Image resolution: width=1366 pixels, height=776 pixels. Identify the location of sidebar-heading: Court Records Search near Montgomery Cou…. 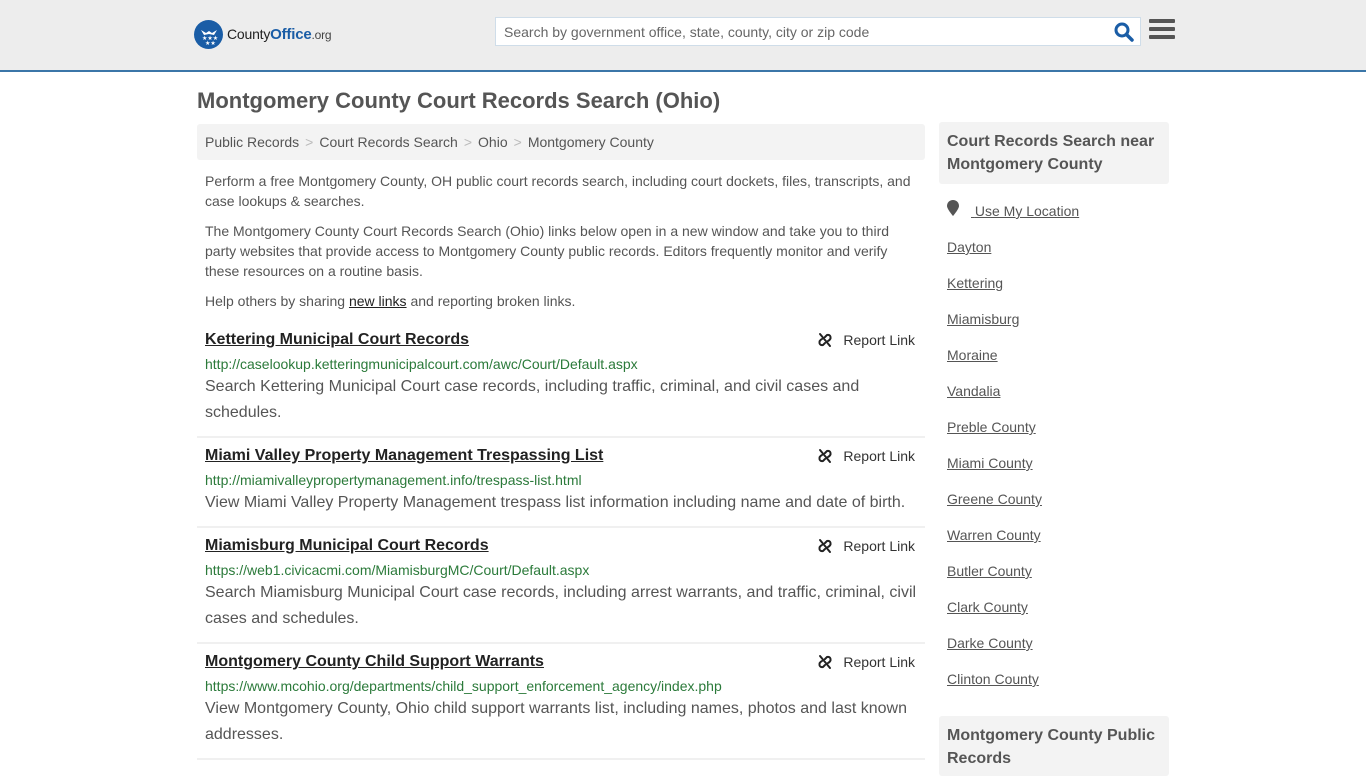
(1054, 153).